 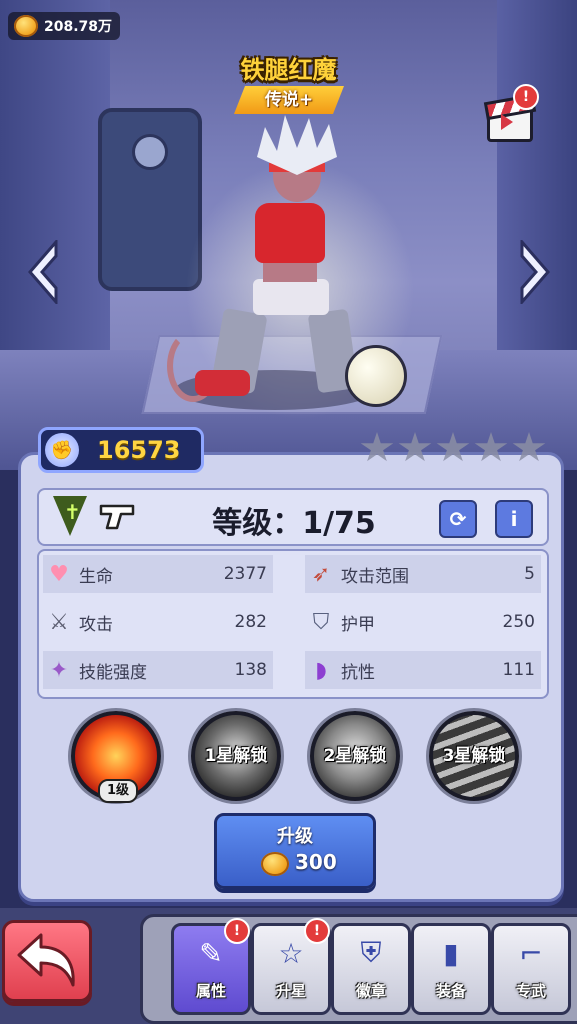 I want to click on hero-character, so click(x=271, y=262).